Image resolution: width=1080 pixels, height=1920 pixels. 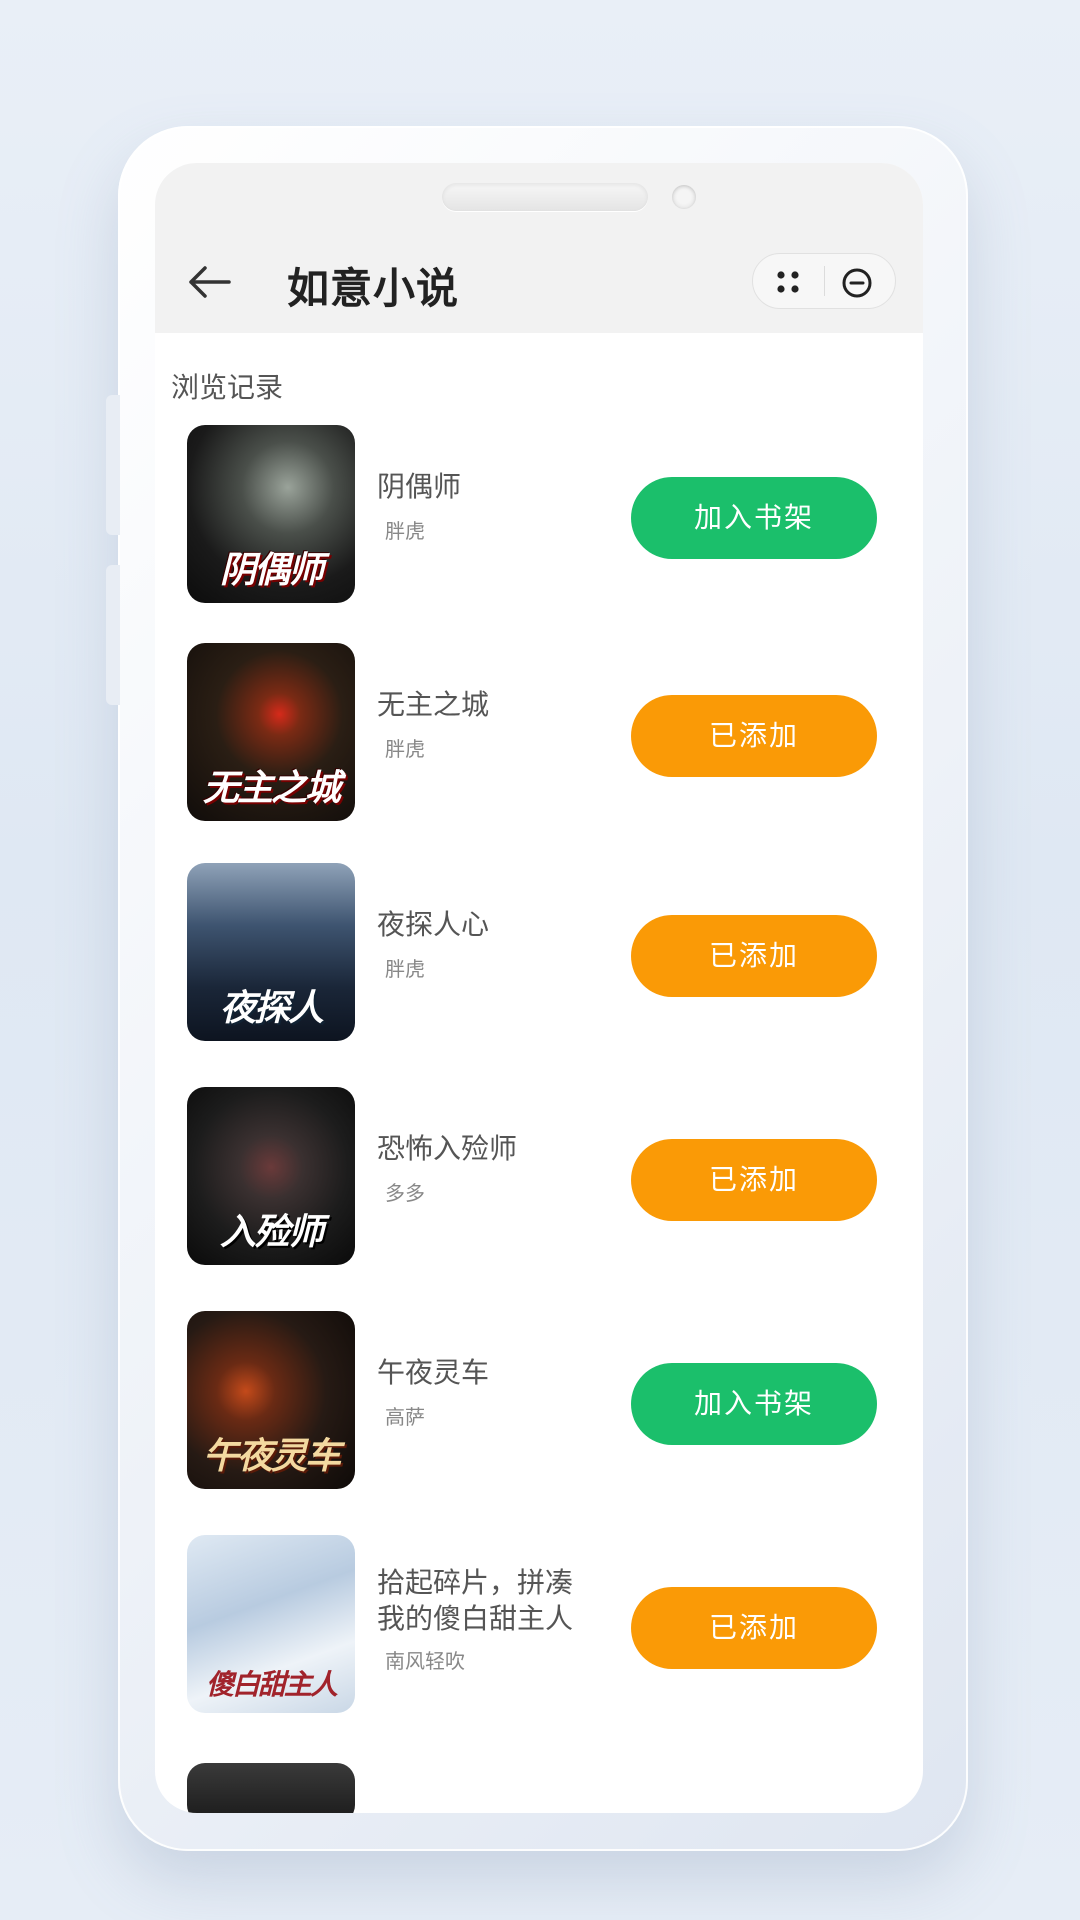 What do you see at coordinates (539, 1177) in the screenshot?
I see `list-item: 入殓师 恐怖入殓师 多多 已添加` at bounding box center [539, 1177].